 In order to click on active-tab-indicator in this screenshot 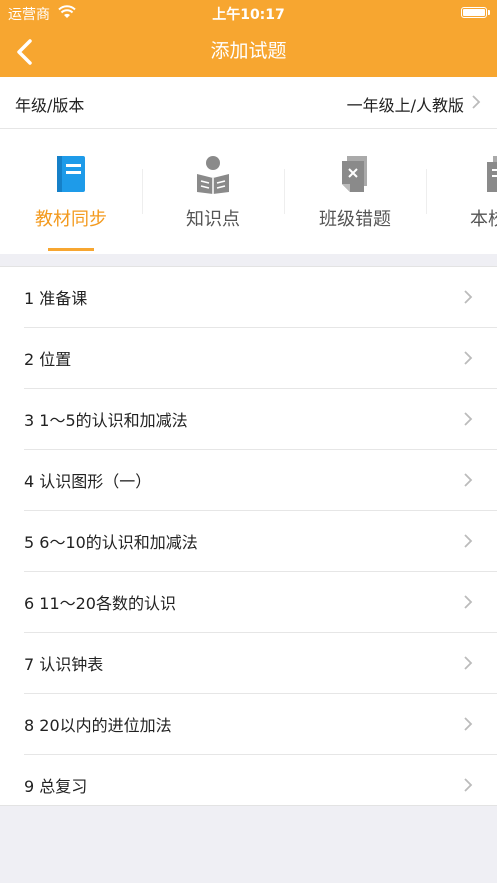, I will do `click(71, 249)`.